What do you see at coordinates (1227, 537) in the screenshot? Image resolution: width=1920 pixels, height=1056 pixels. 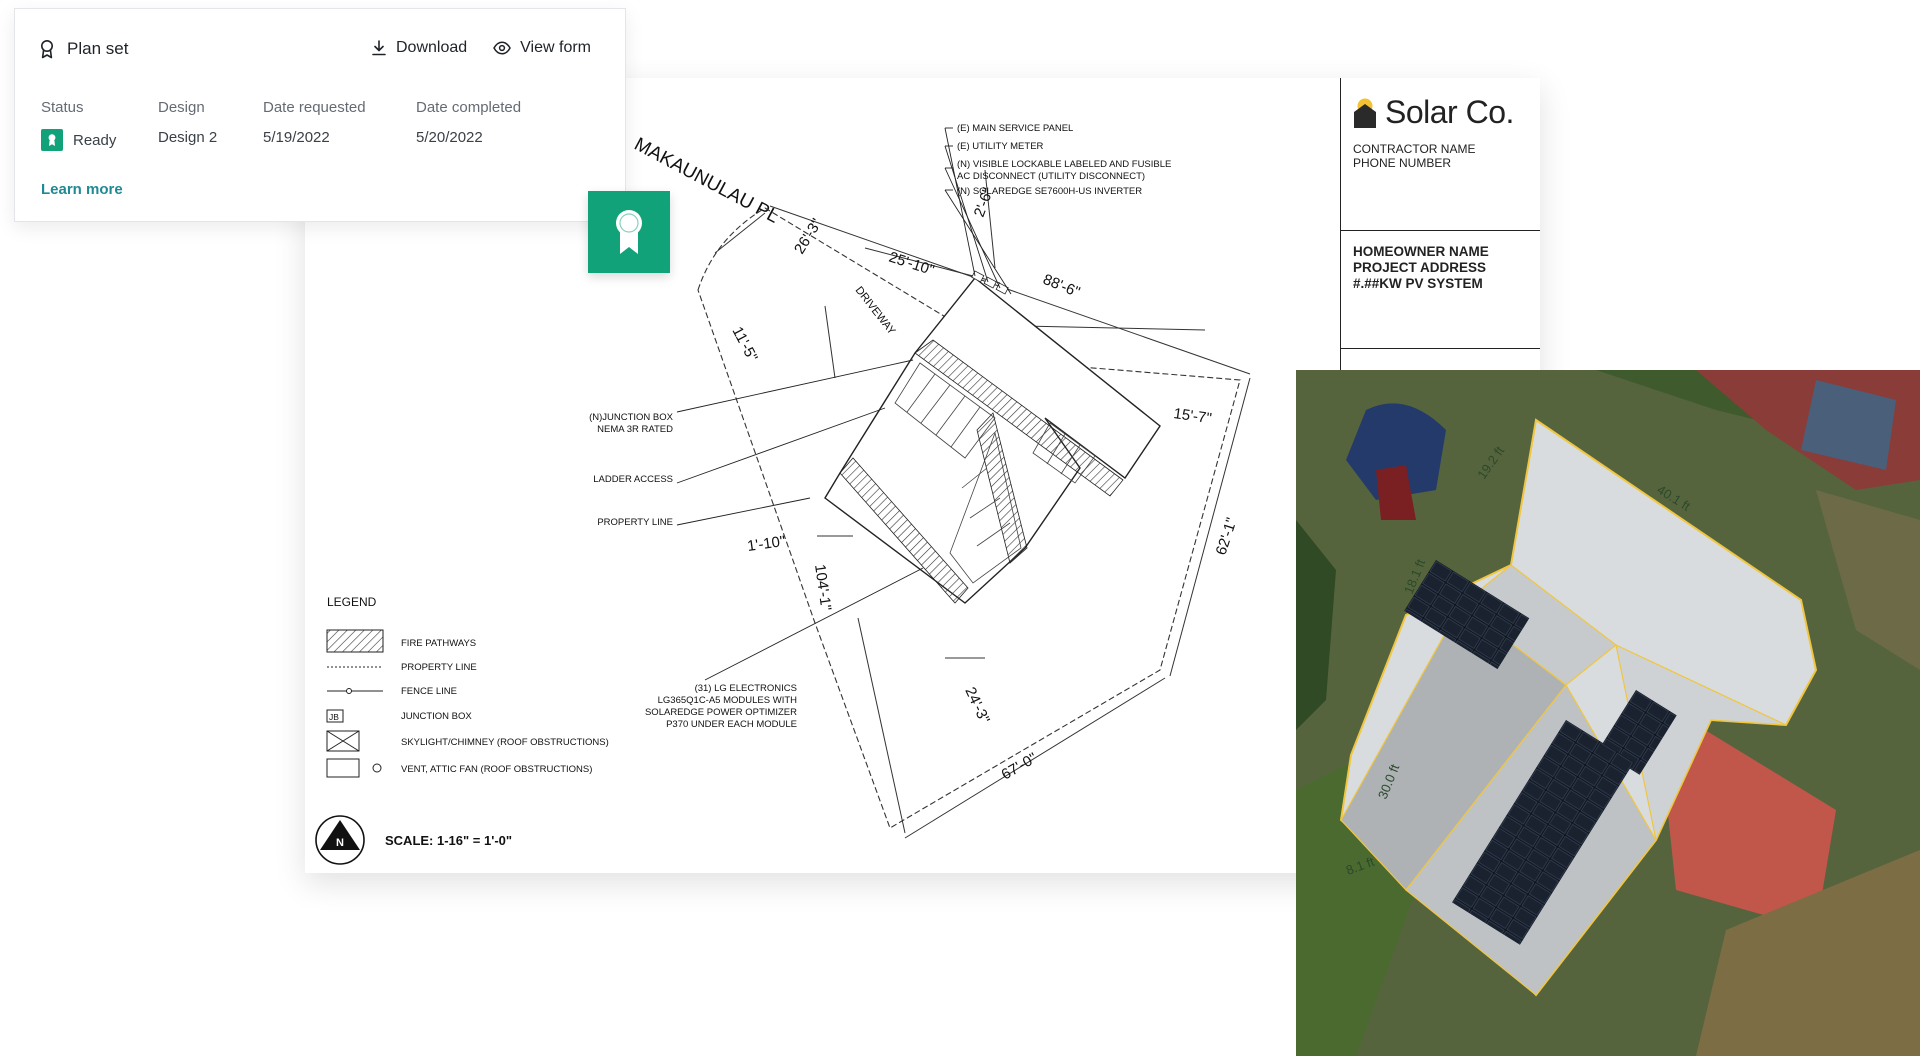 I see `dimension-label: 62'-1"` at bounding box center [1227, 537].